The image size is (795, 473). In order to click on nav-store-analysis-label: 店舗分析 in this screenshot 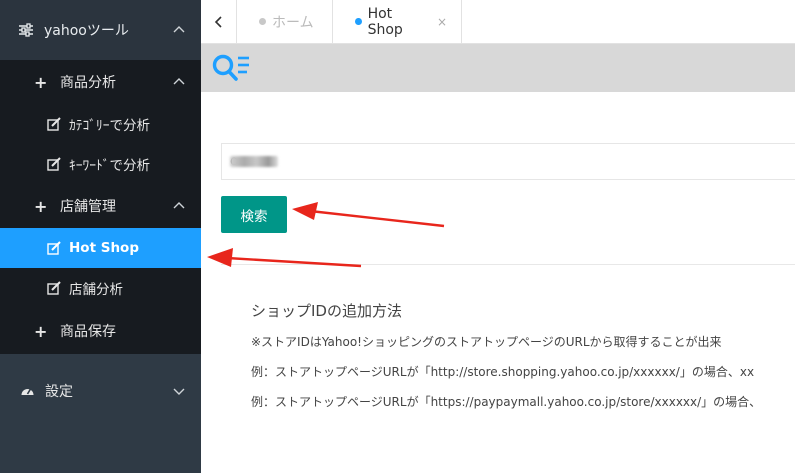, I will do `click(96, 290)`.